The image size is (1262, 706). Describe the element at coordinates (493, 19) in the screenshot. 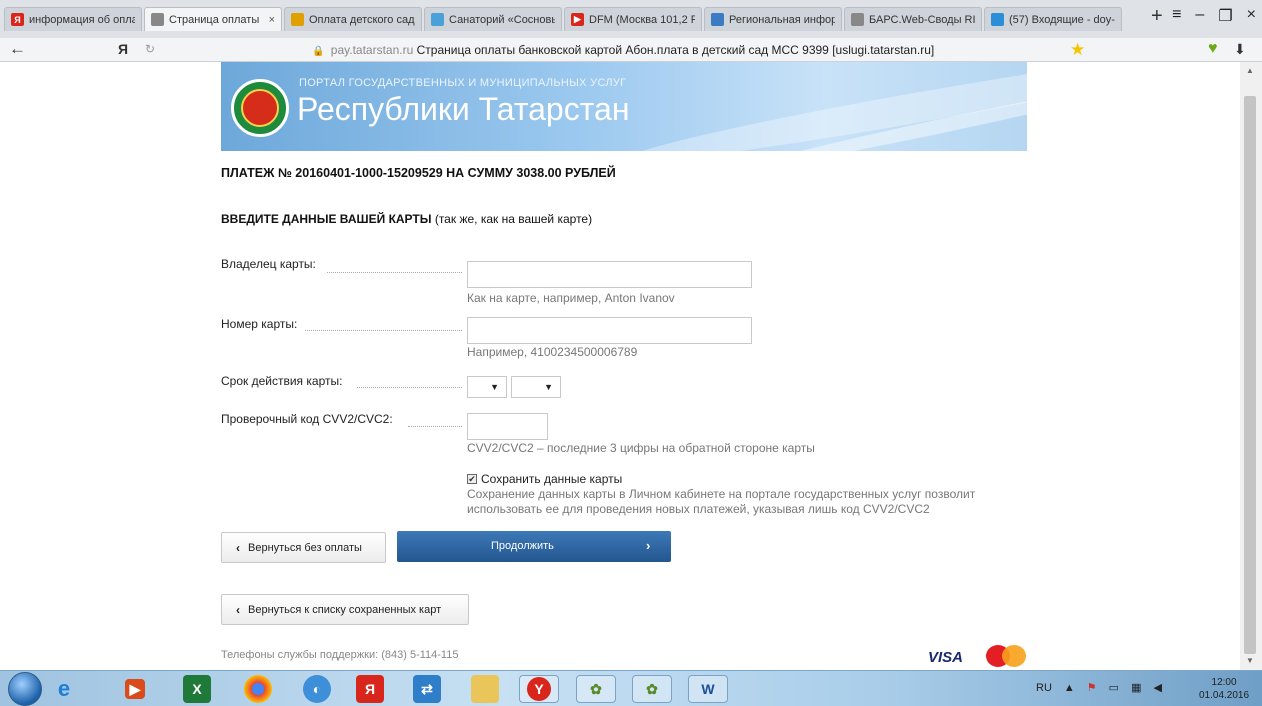

I see `browser-tab: Санаторий «Сосновы` at that location.